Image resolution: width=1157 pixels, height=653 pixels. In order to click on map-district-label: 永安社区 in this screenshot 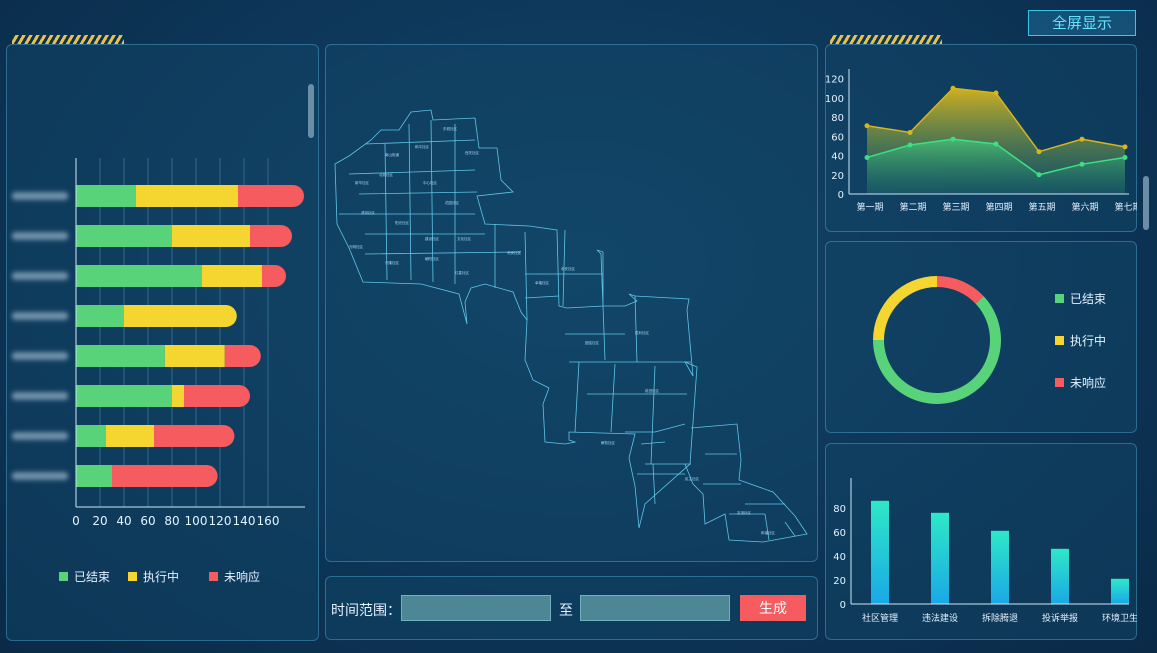, I will do `click(568, 268)`.